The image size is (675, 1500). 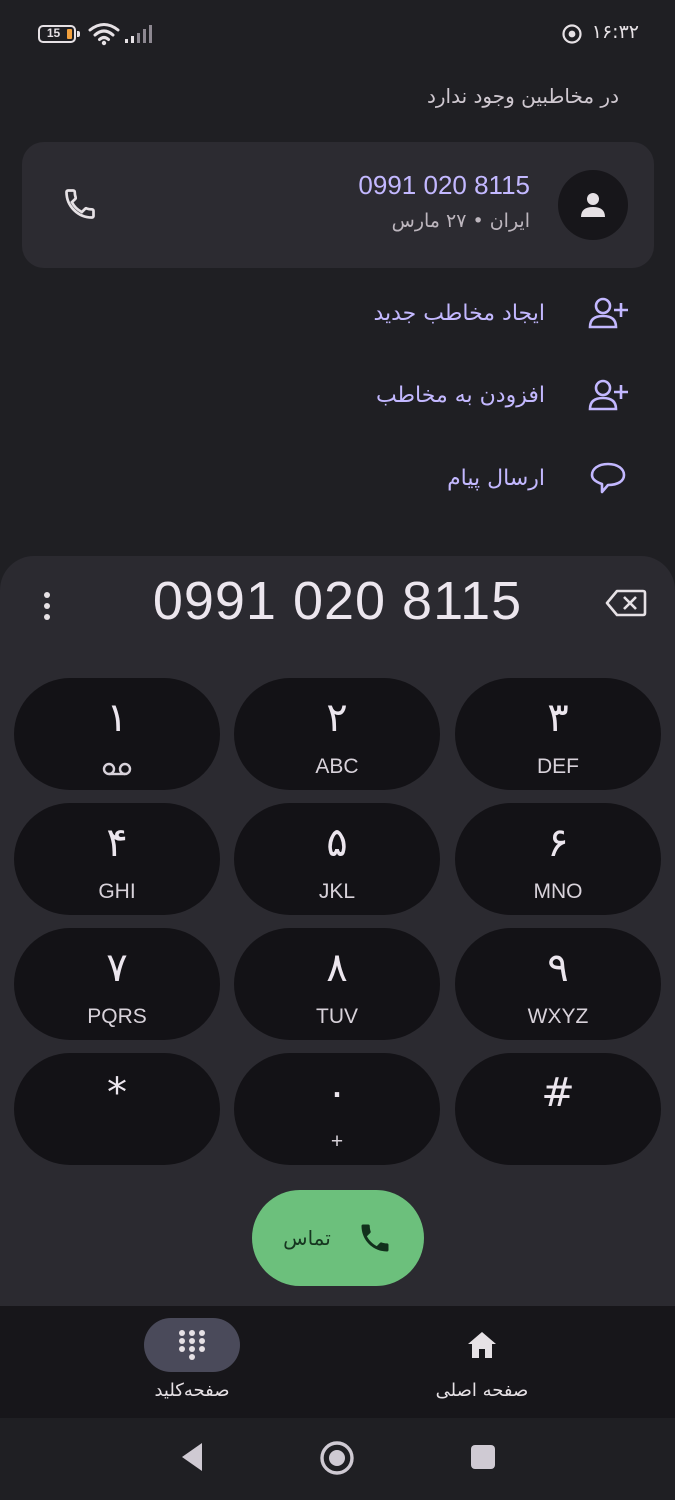 I want to click on key-digit: ۲, so click(x=337, y=718).